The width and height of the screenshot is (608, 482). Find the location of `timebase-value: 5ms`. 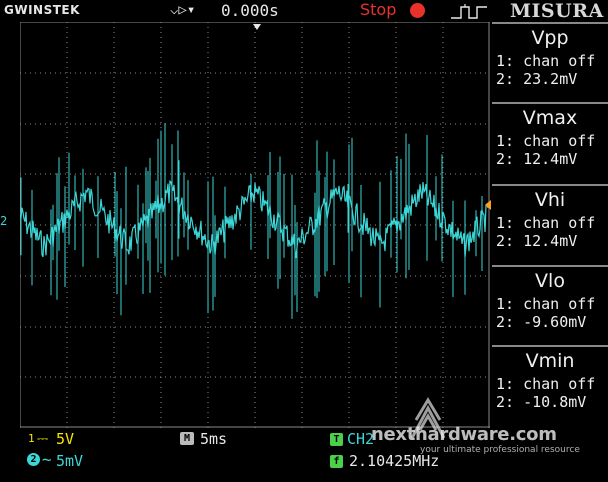

timebase-value: 5ms is located at coordinates (213, 439).